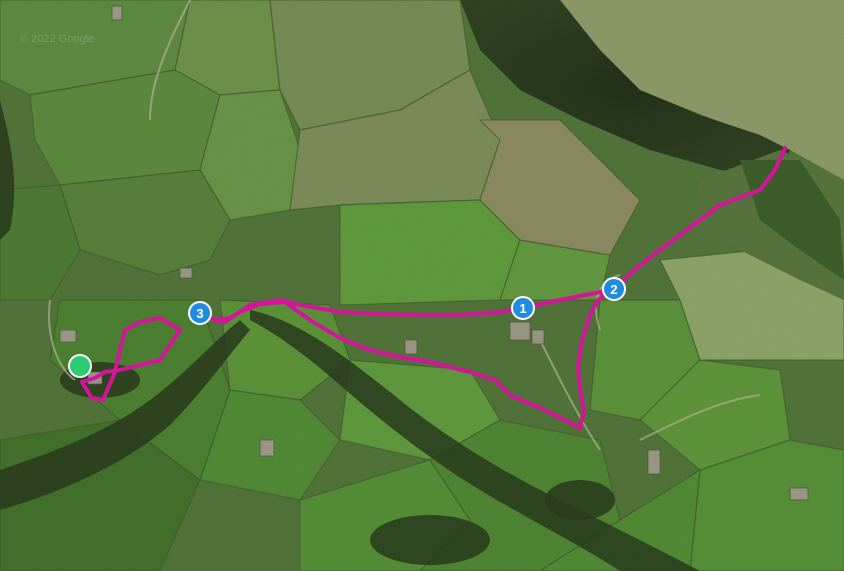 This screenshot has height=571, width=844. Describe the element at coordinates (57, 39) in the screenshot. I see `map-watermark: © 2022 Google` at that location.